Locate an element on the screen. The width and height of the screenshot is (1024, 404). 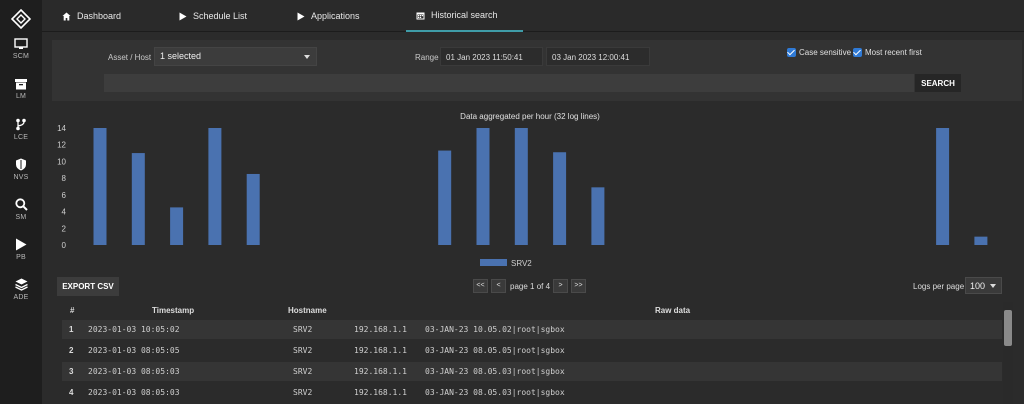
row-number: 3 is located at coordinates (71, 371).